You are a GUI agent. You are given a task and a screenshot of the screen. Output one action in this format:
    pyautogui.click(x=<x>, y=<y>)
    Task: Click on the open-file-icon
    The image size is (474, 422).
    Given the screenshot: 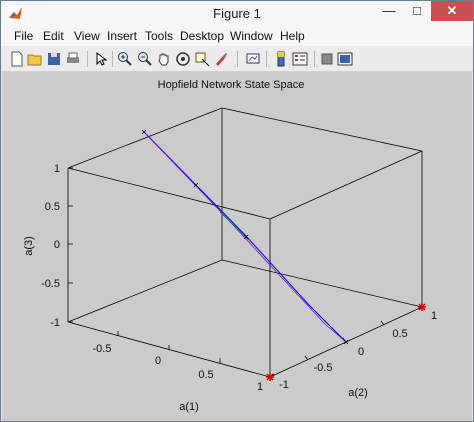 What is the action you would take?
    pyautogui.click(x=35, y=59)
    